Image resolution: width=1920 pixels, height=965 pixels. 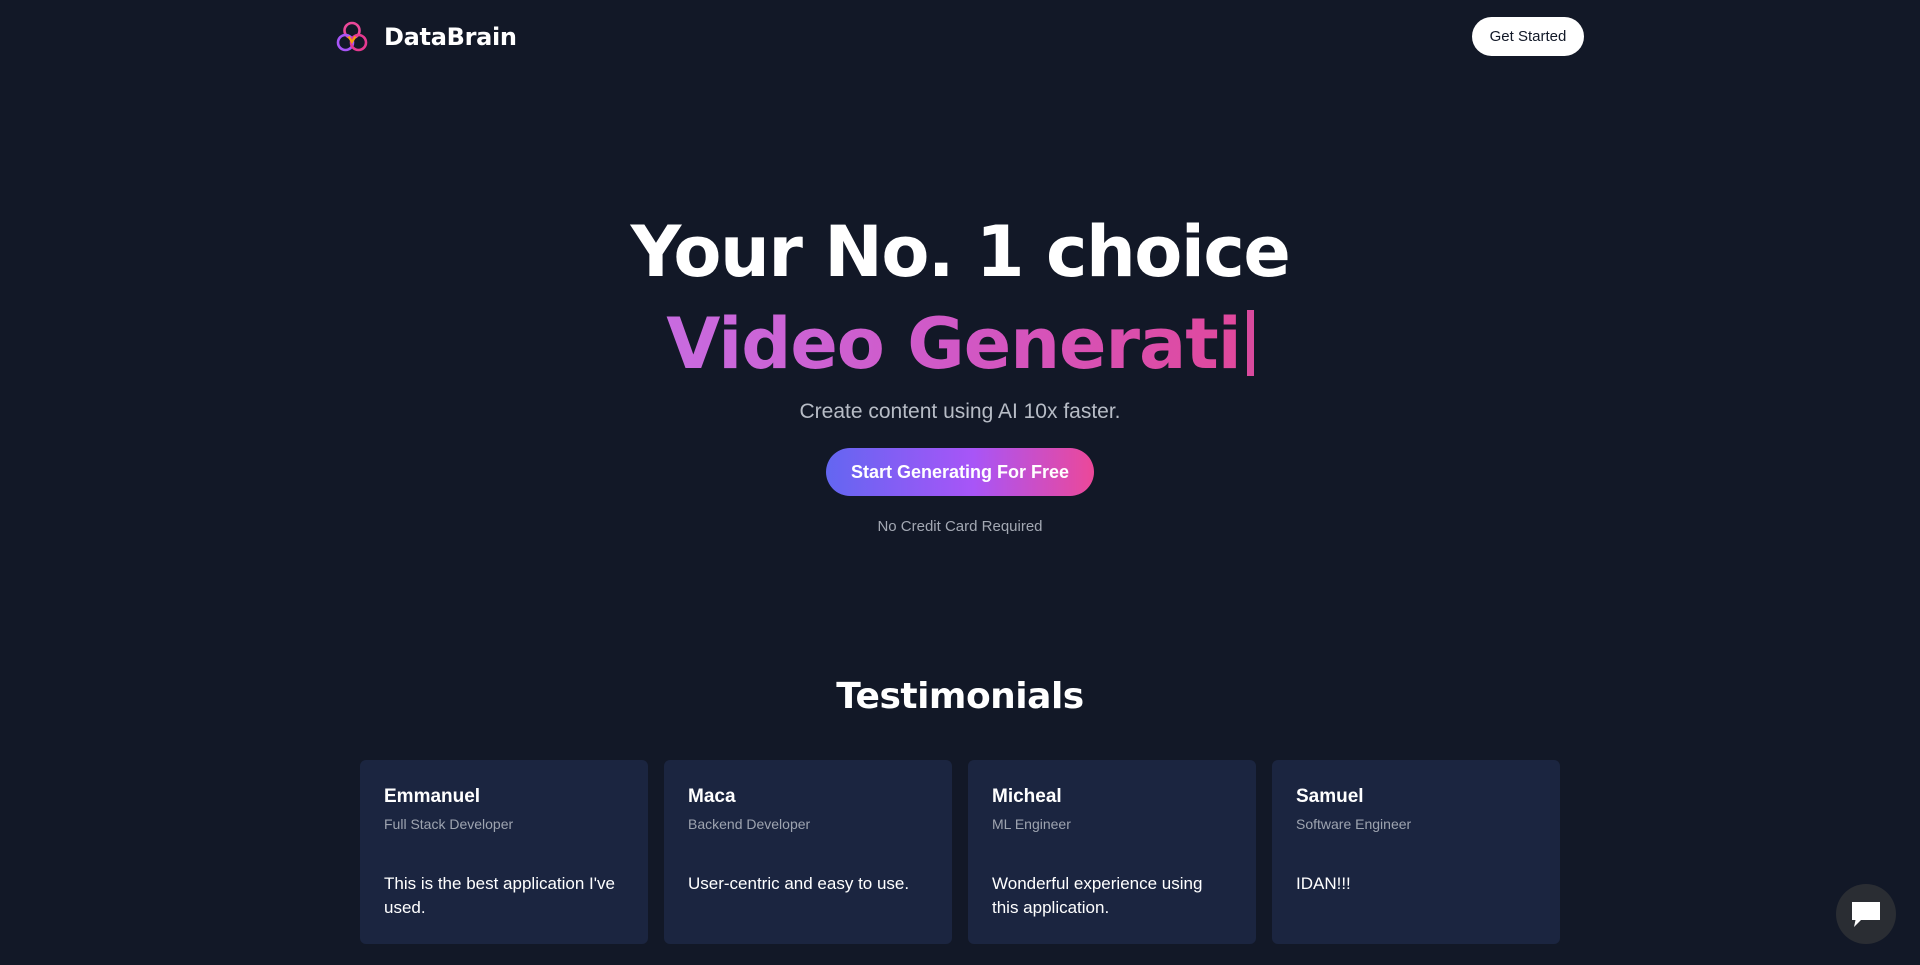 I want to click on chat-widget-button, so click(x=1866, y=914).